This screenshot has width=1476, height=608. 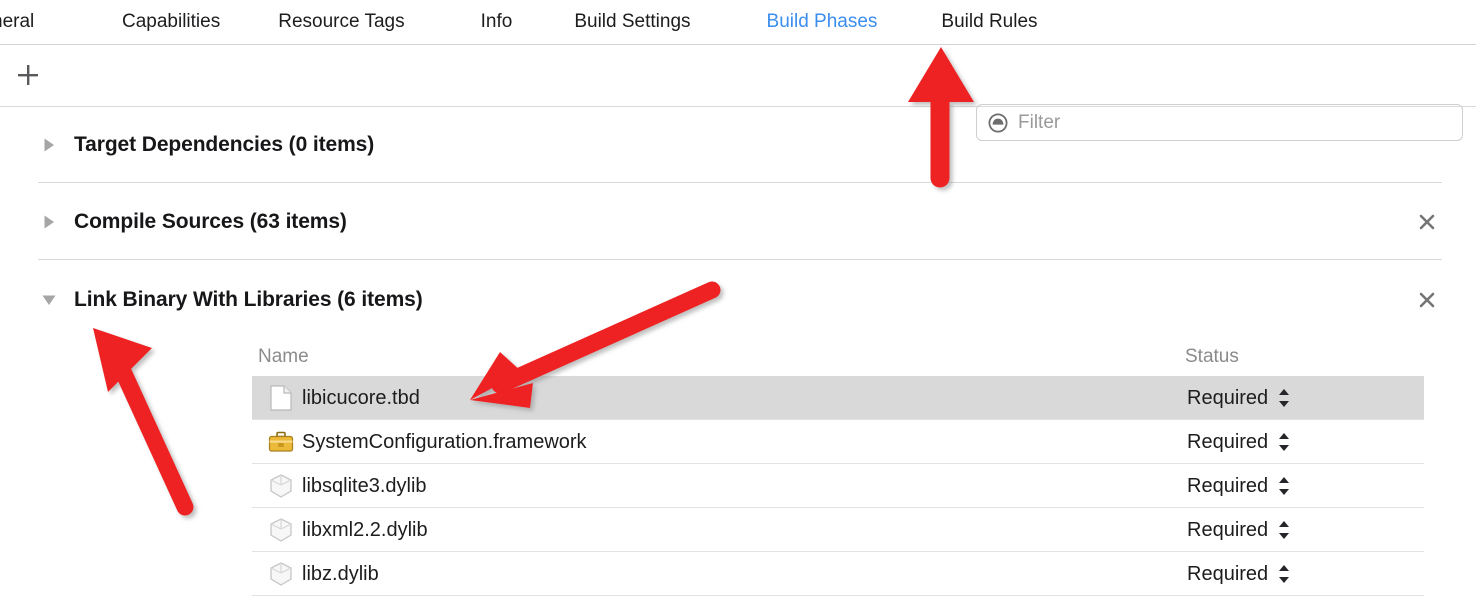 What do you see at coordinates (365, 529) in the screenshot?
I see `library-name: libxml2.2.dylib` at bounding box center [365, 529].